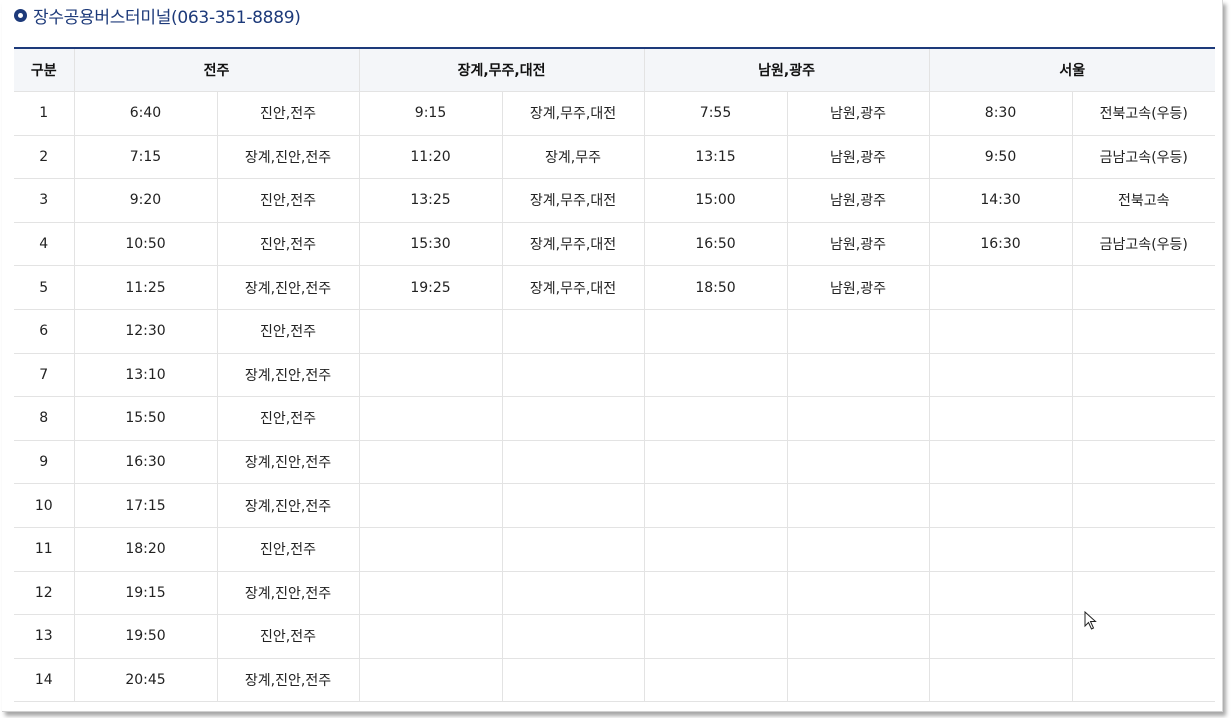 Image resolution: width=1231 pixels, height=718 pixels. I want to click on header-janggye-muju-daejeon: 장계,무주,대전, so click(501, 69).